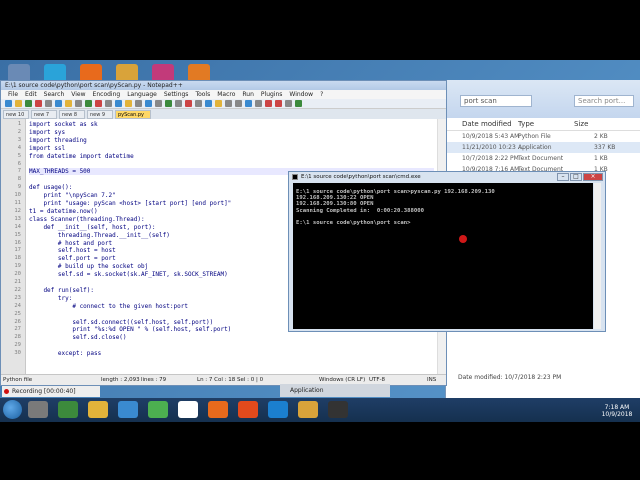  I want to click on menu-item: Language, so click(142, 94).